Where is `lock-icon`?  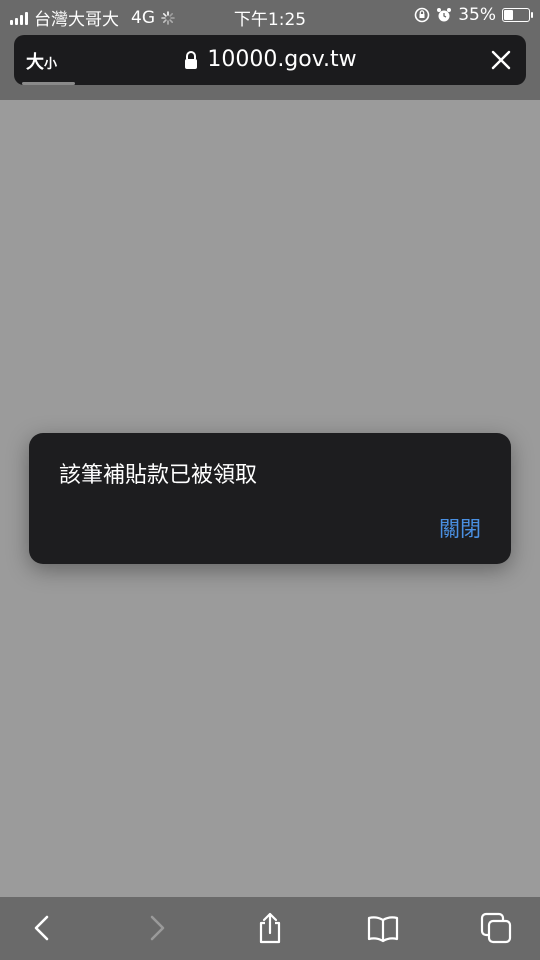
lock-icon is located at coordinates (191, 60).